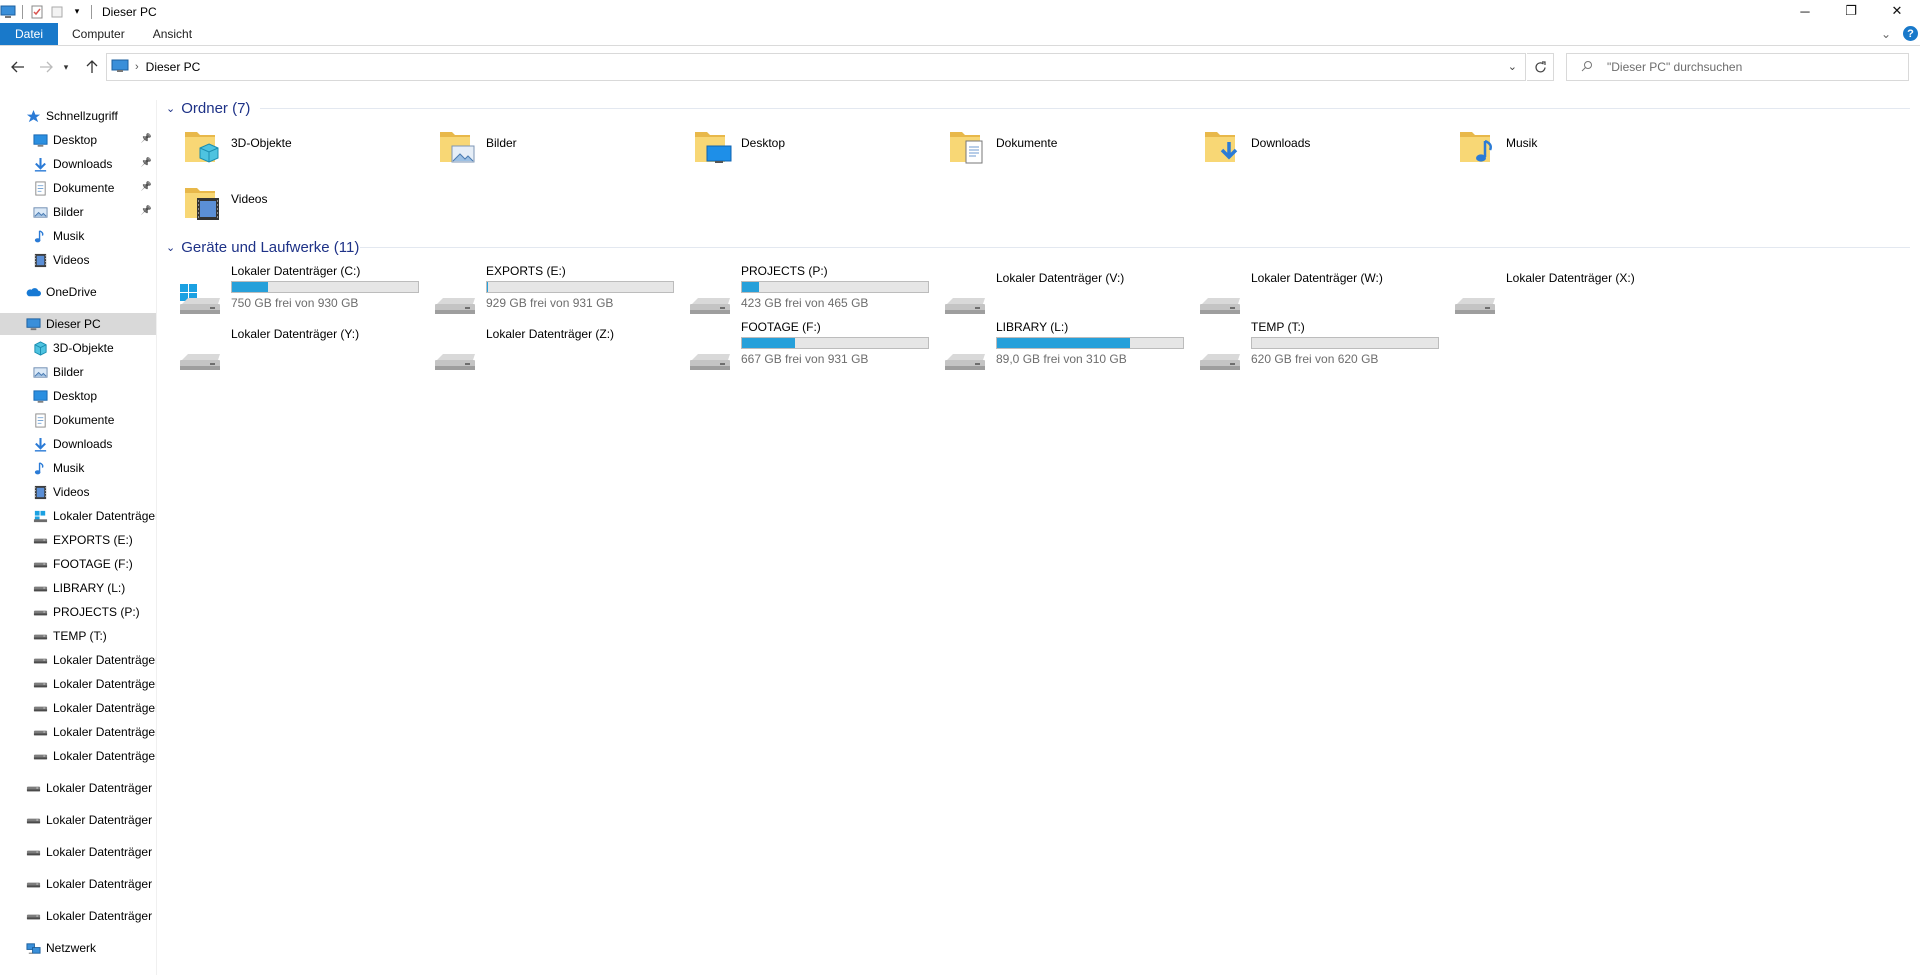  I want to click on sidebar-item-label: LIBRARY (L:), so click(89, 588).